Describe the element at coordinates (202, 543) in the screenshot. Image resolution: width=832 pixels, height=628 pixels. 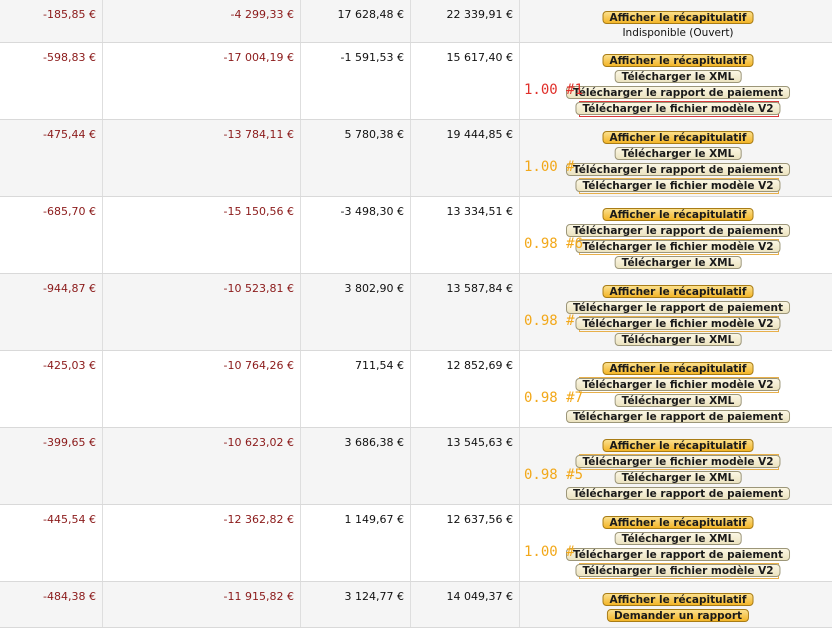
I see `amount-col-2: -12 362,82 €` at that location.